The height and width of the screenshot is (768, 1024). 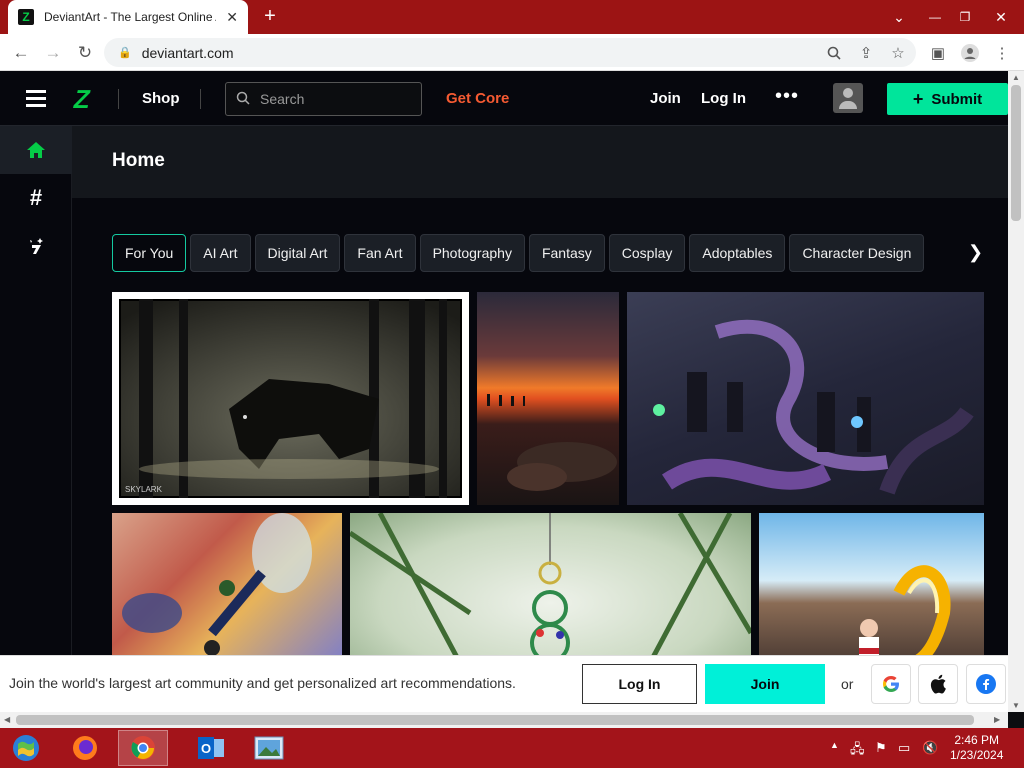 I want to click on omnibox: 🔒 deviantart.com, so click(x=510, y=52).